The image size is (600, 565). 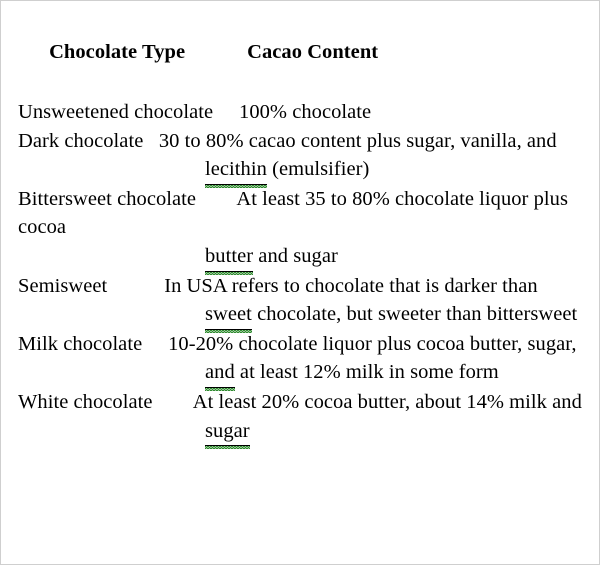 I want to click on spellcheck-word: and, so click(x=220, y=374).